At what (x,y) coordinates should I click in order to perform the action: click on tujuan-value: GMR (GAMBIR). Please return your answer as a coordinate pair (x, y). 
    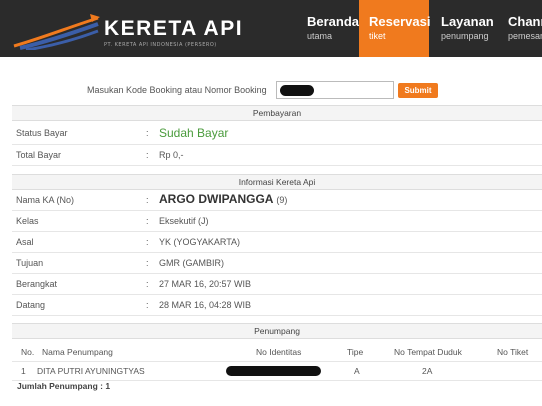
    Looking at the image, I should click on (191, 263).